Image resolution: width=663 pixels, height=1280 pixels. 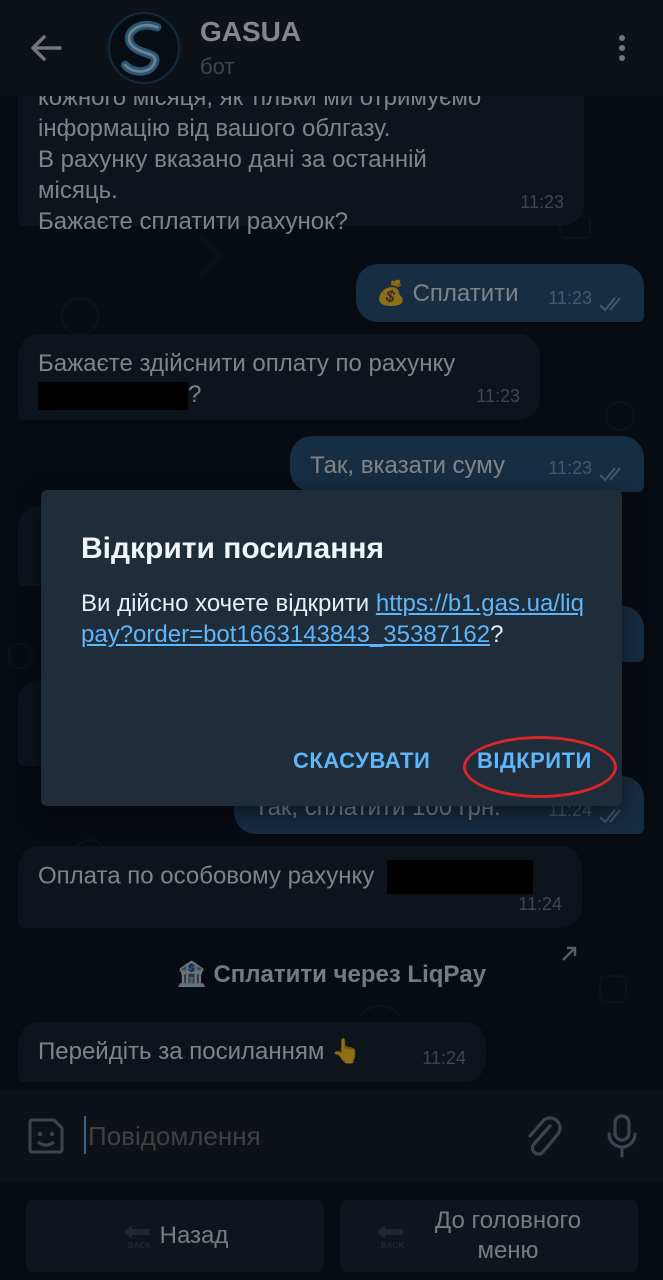 What do you see at coordinates (228, 603) in the screenshot?
I see `dialog-question: Ви дійсно хочете відкрити` at bounding box center [228, 603].